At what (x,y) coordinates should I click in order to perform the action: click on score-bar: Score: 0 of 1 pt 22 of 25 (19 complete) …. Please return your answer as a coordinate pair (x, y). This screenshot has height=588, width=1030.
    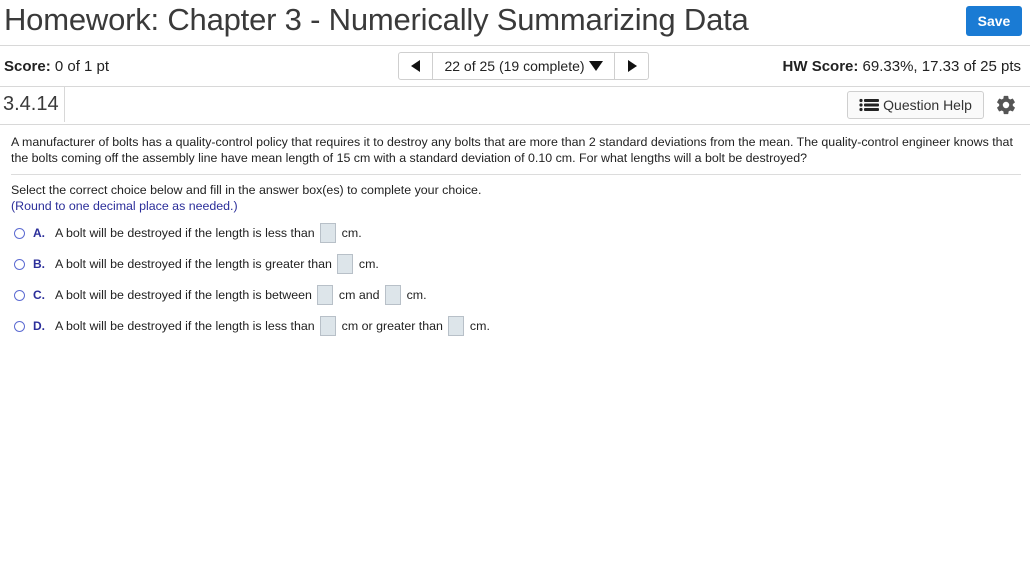
    Looking at the image, I should click on (515, 66).